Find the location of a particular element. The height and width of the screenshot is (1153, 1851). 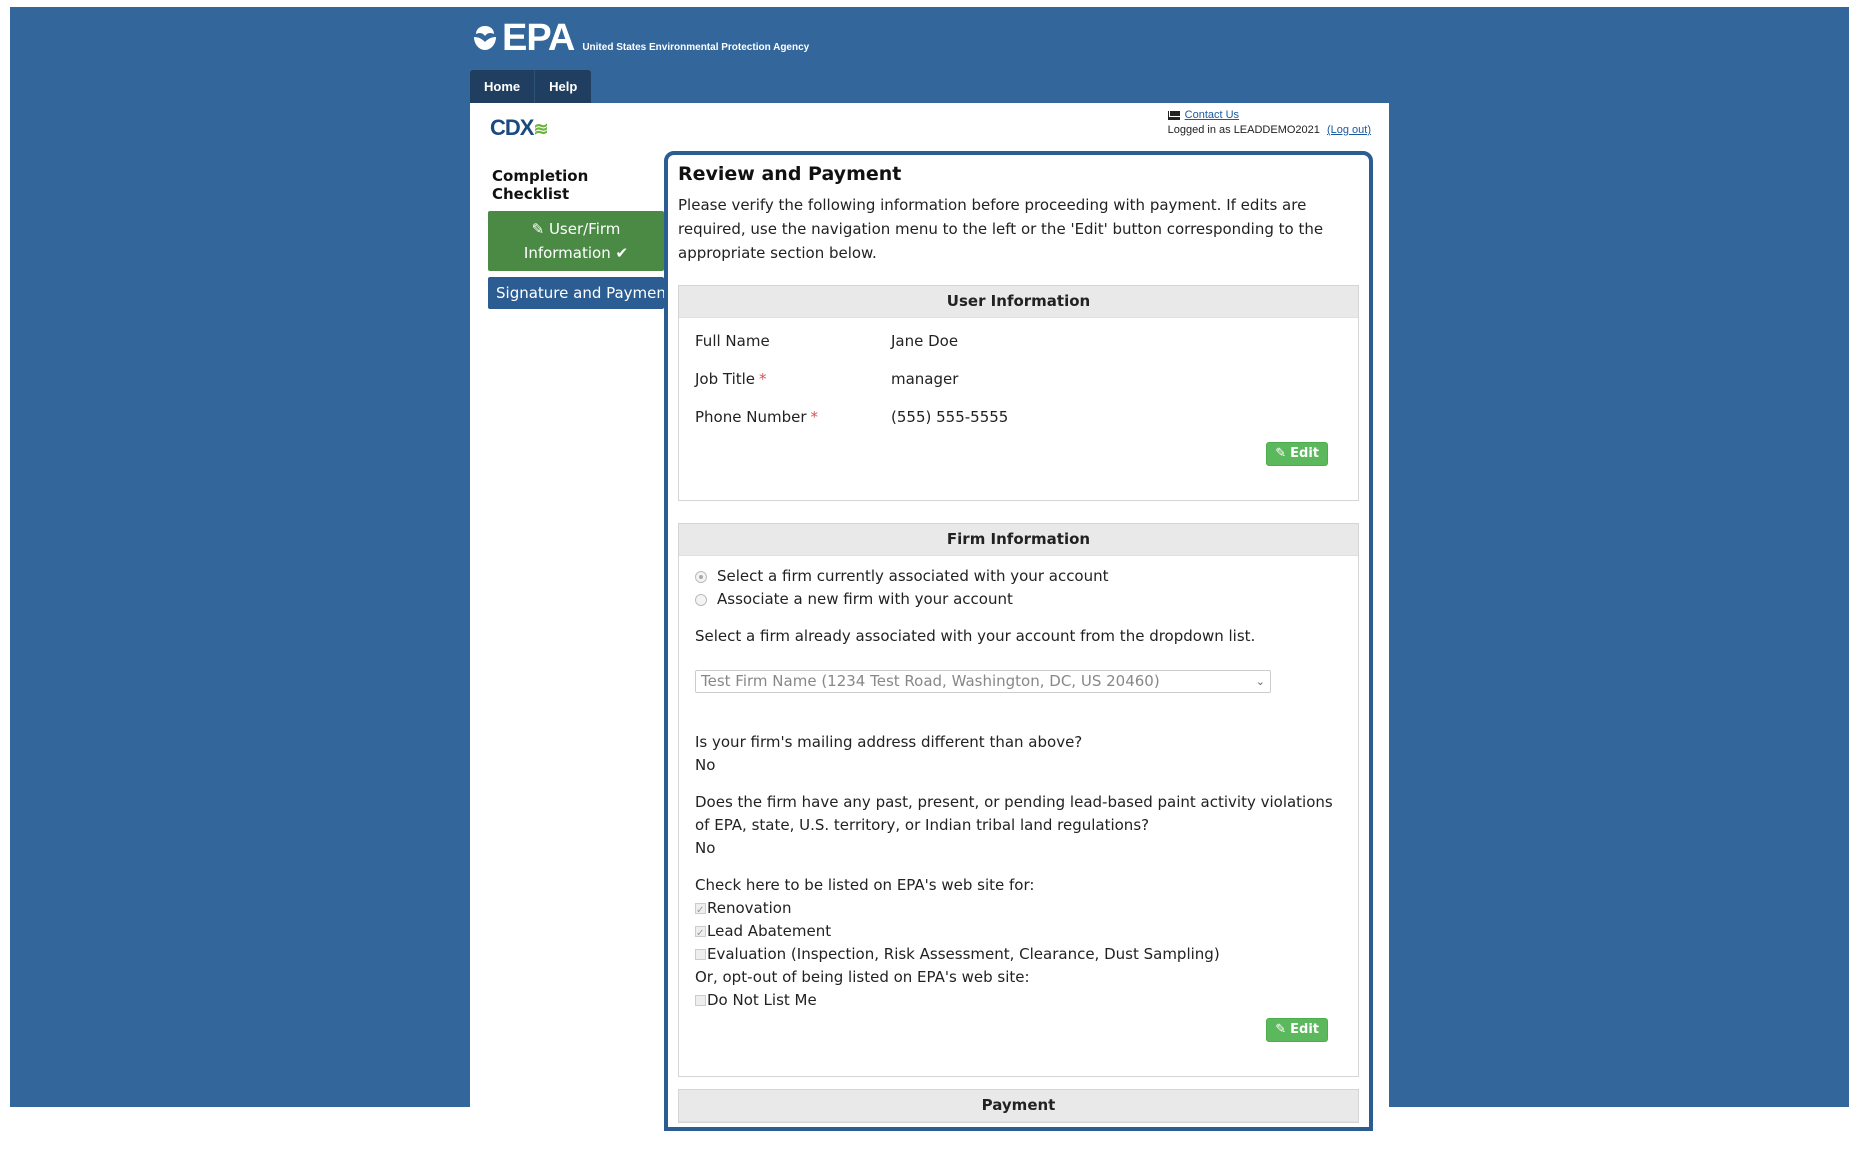

nav-home: Home is located at coordinates (503, 86).